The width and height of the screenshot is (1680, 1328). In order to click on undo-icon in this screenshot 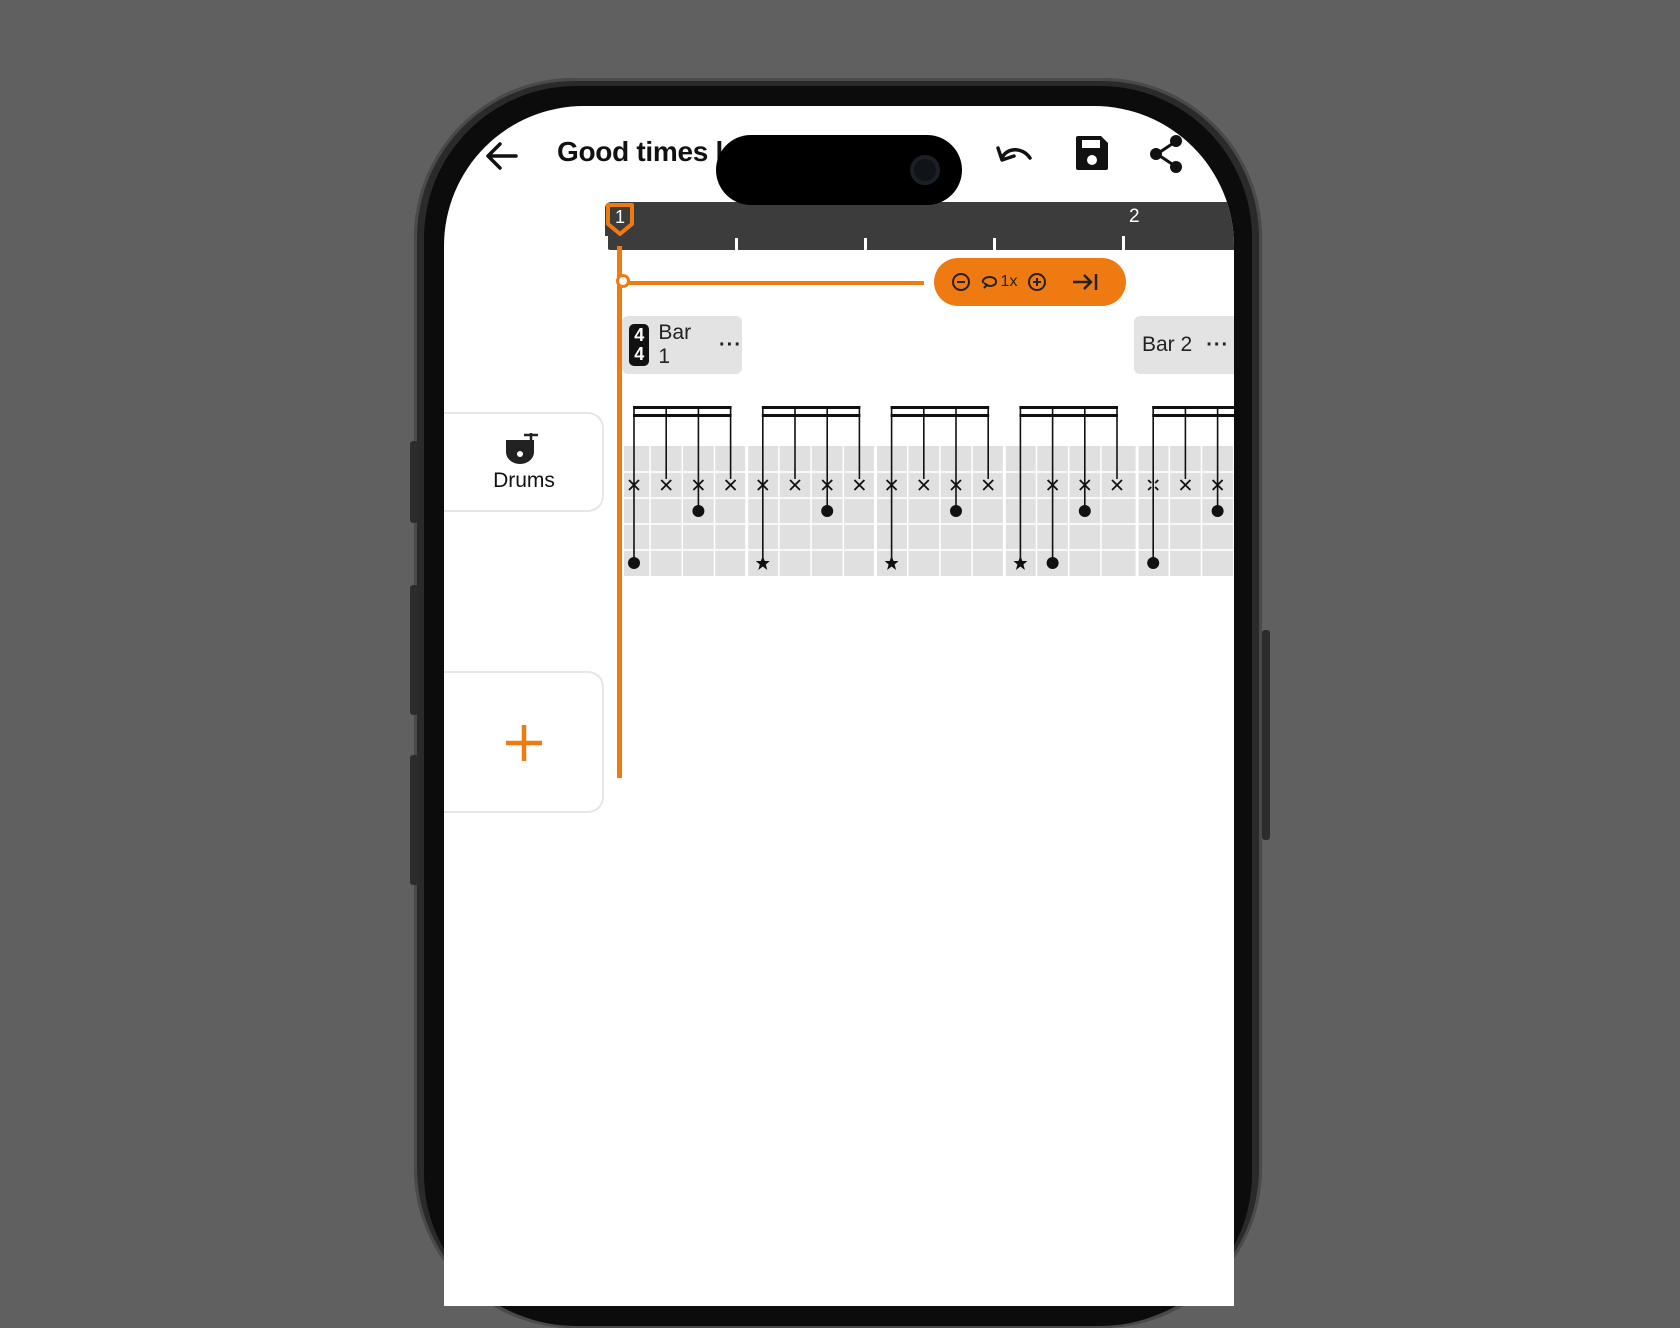, I will do `click(1014, 154)`.